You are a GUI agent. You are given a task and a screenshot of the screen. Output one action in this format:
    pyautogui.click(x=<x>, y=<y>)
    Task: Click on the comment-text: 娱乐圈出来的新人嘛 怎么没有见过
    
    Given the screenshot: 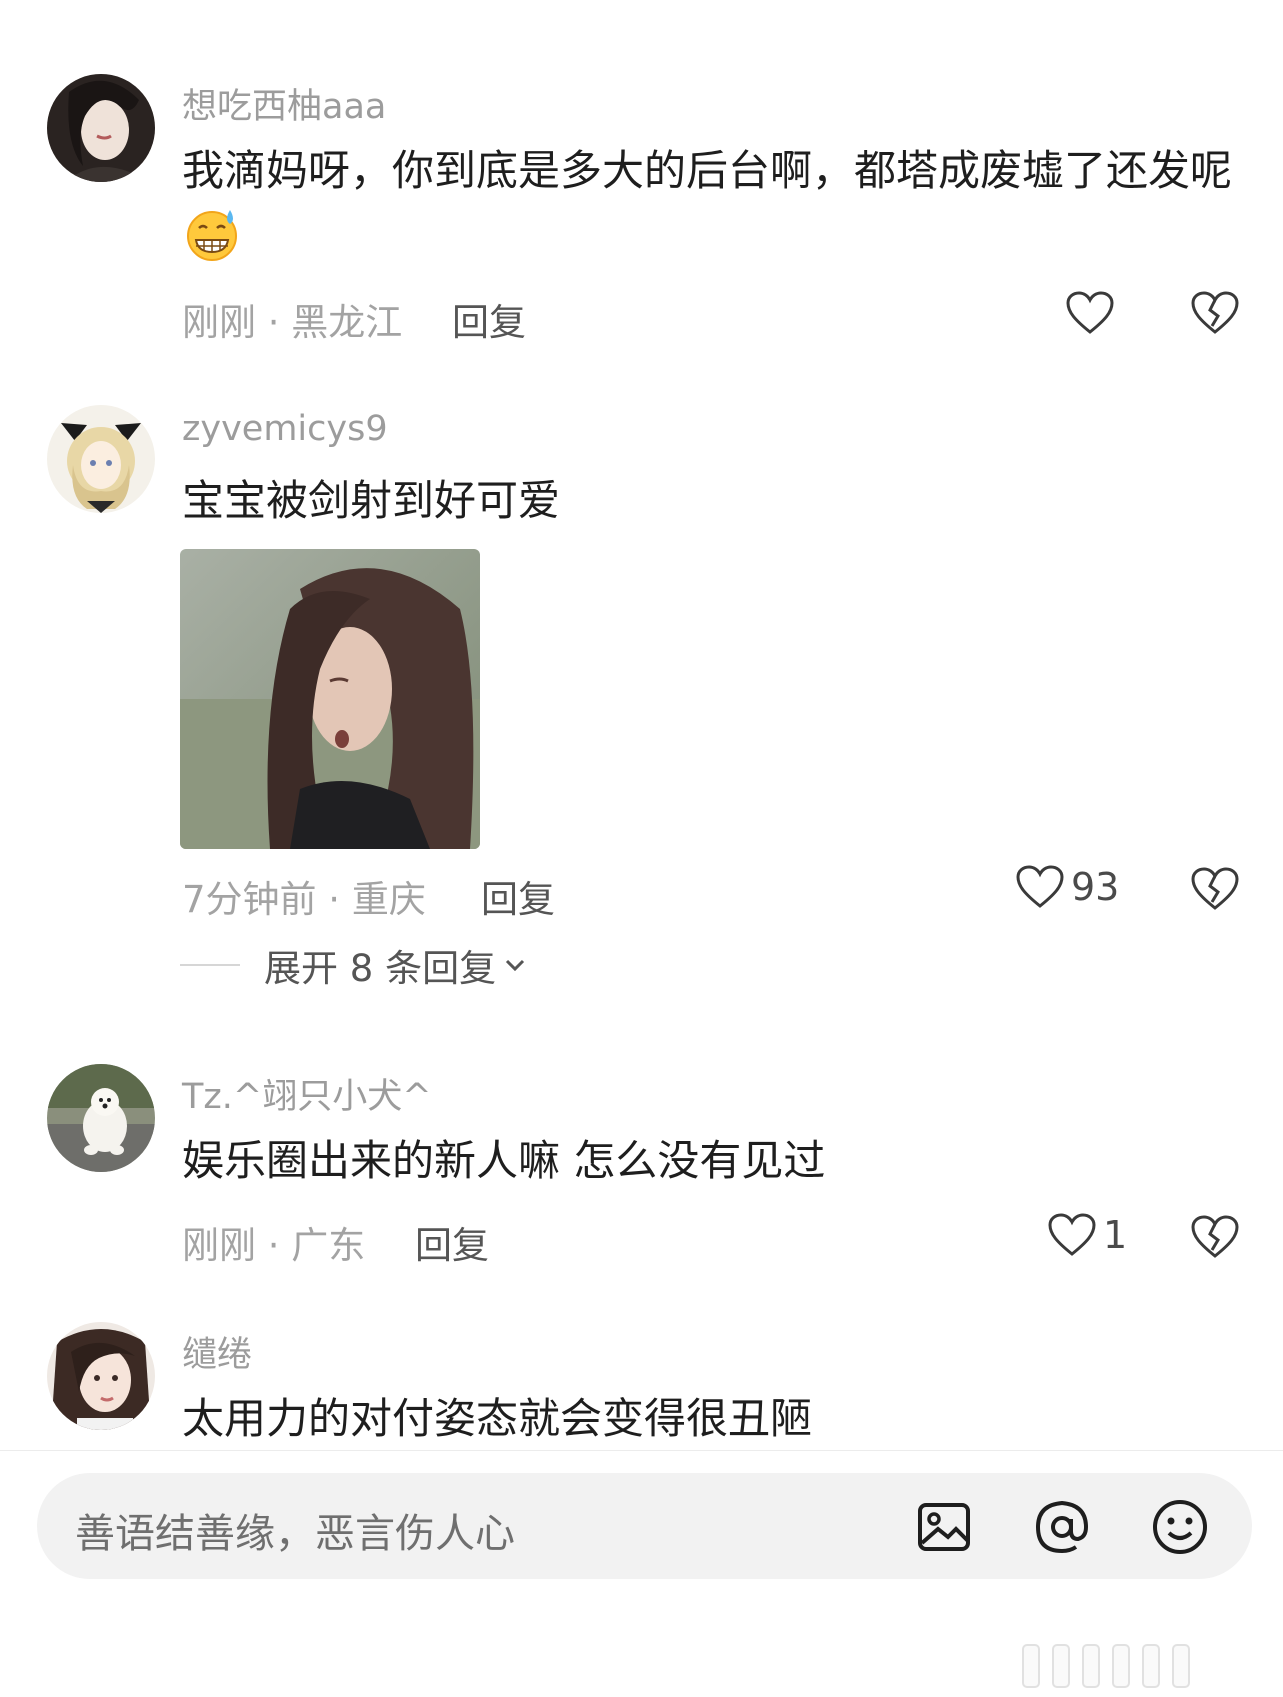 What is the action you would take?
    pyautogui.click(x=504, y=1160)
    